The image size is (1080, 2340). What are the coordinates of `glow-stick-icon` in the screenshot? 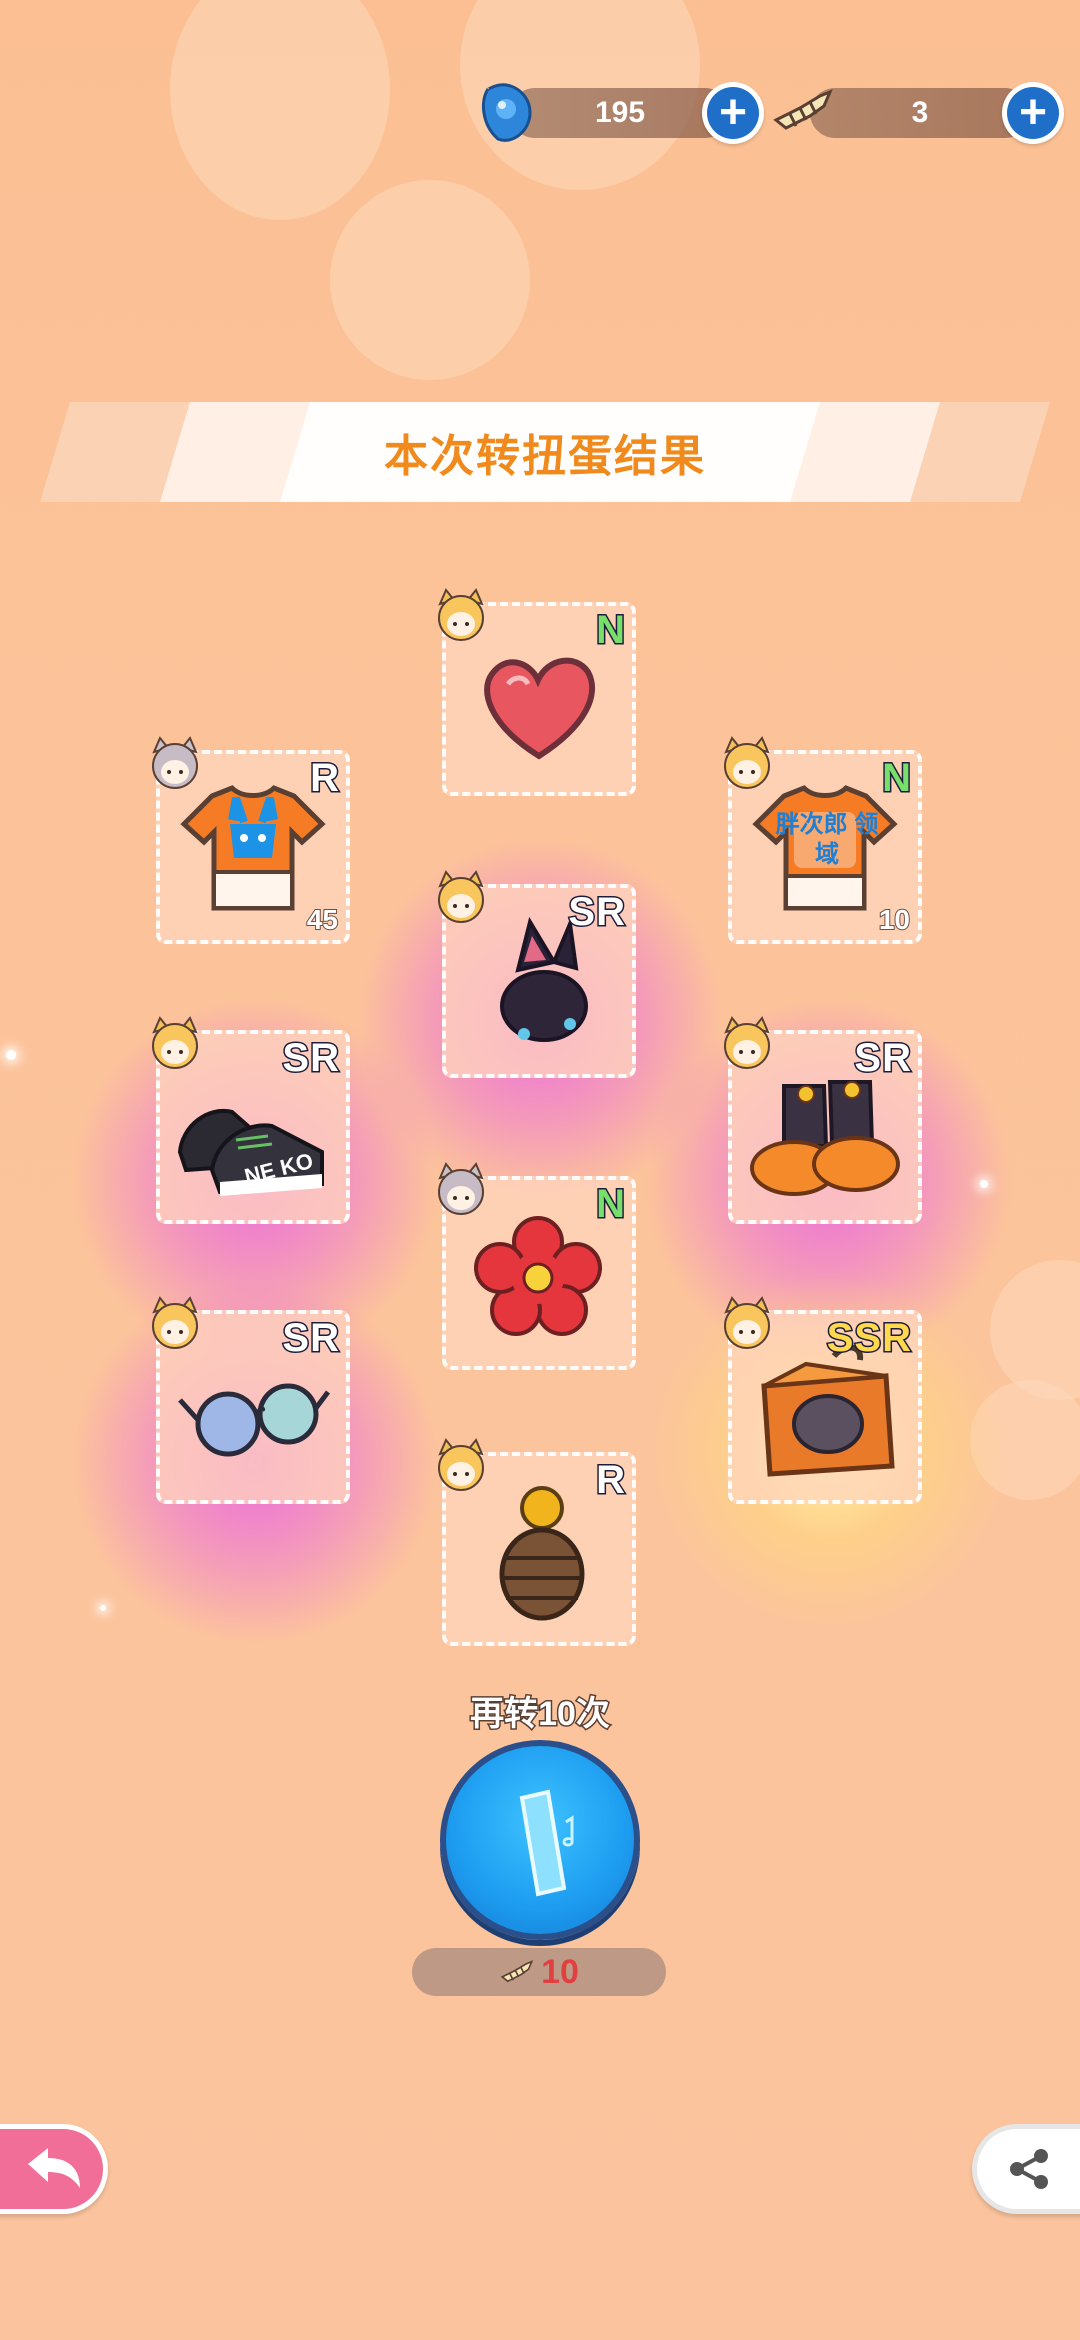 It's located at (546, 1843).